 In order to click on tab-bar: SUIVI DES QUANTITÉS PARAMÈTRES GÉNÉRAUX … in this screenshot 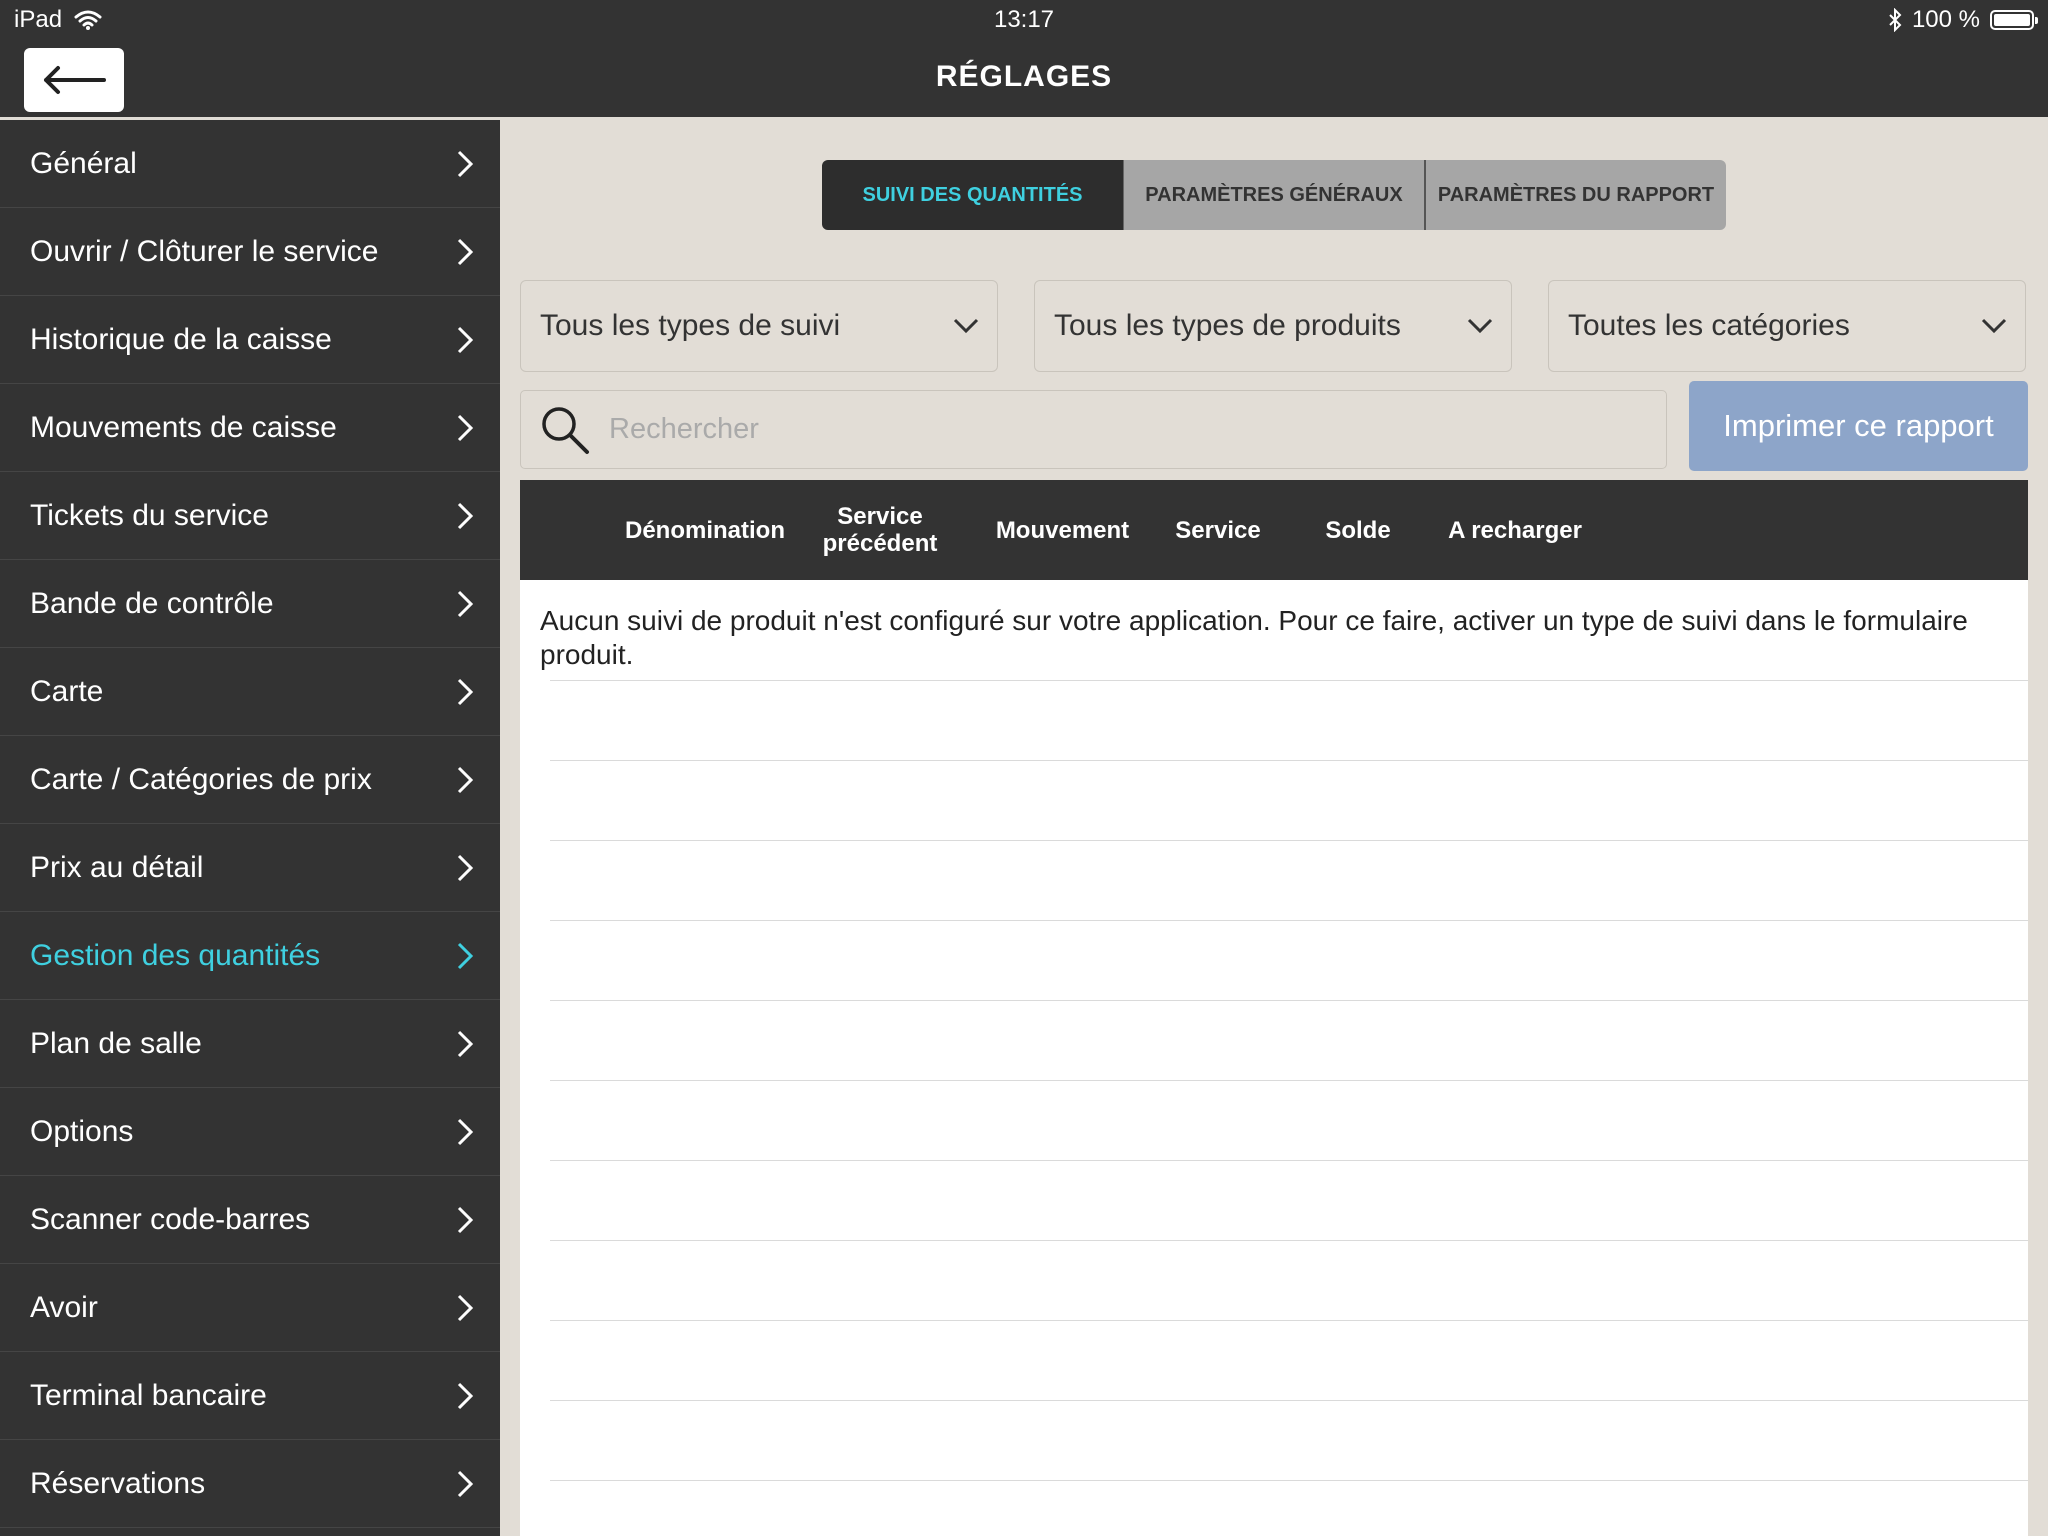, I will do `click(1274, 195)`.